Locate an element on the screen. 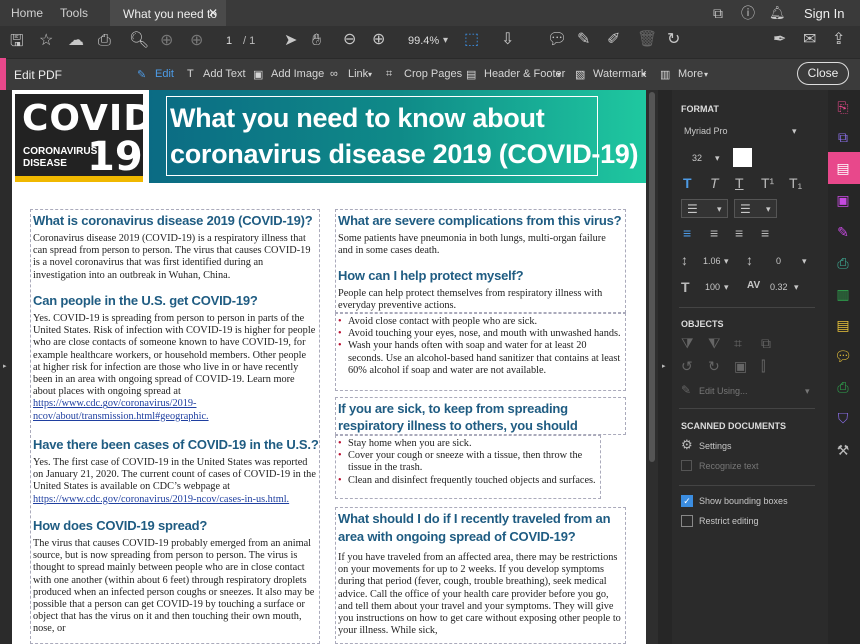 This screenshot has height=644, width=860. tools-tab: Tools is located at coordinates (74, 13).